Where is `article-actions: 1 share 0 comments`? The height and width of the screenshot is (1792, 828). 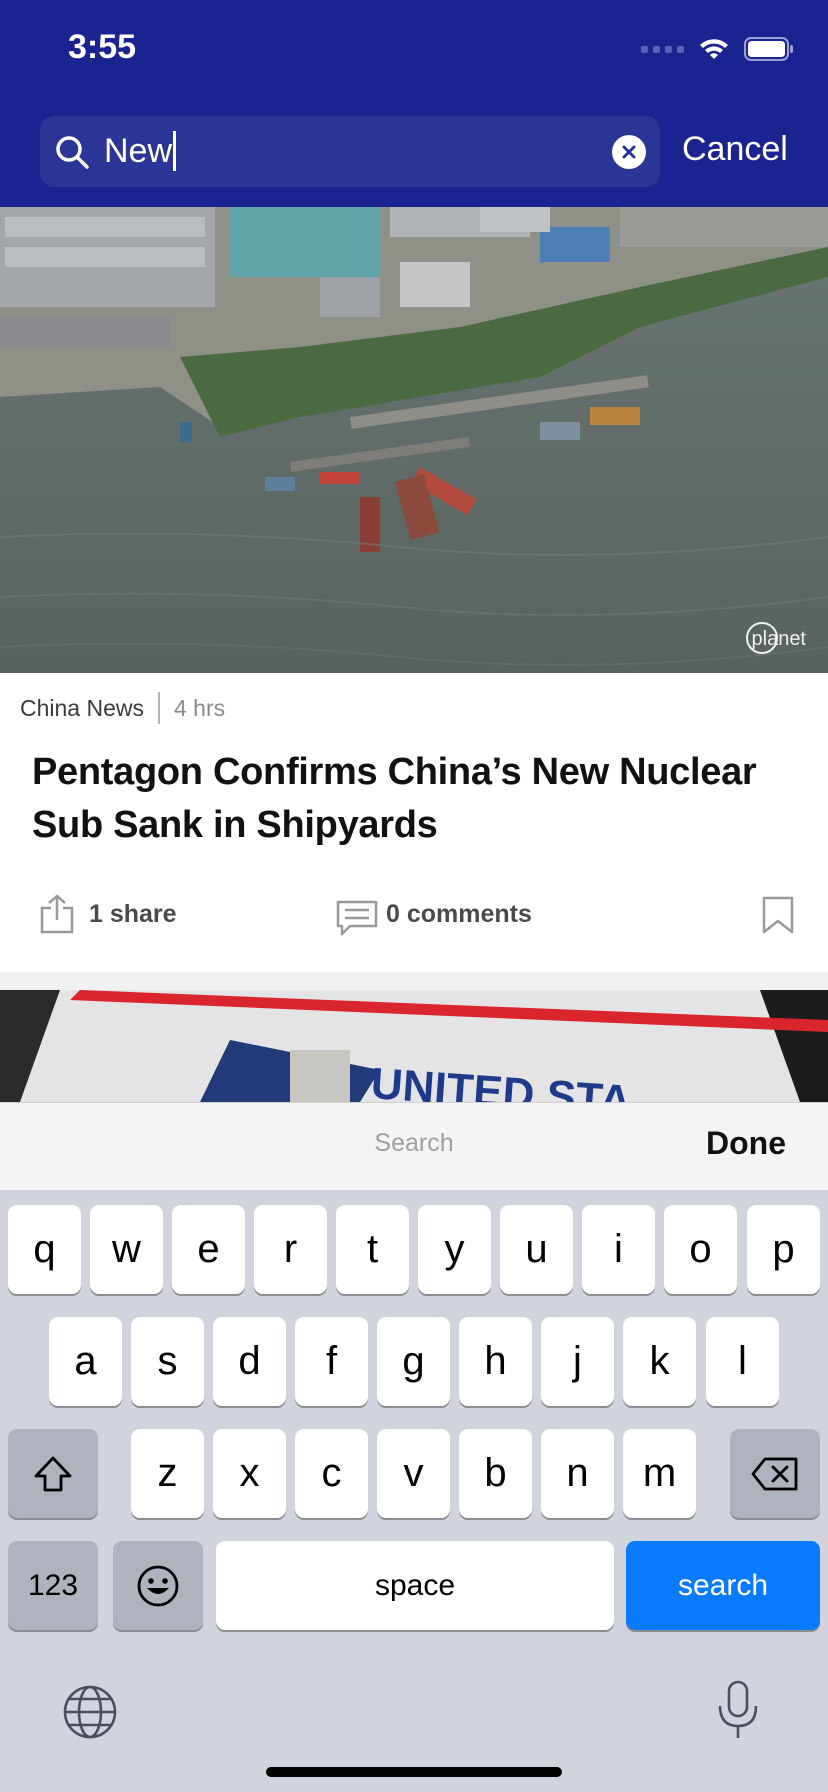
article-actions: 1 share 0 comments is located at coordinates (414, 915).